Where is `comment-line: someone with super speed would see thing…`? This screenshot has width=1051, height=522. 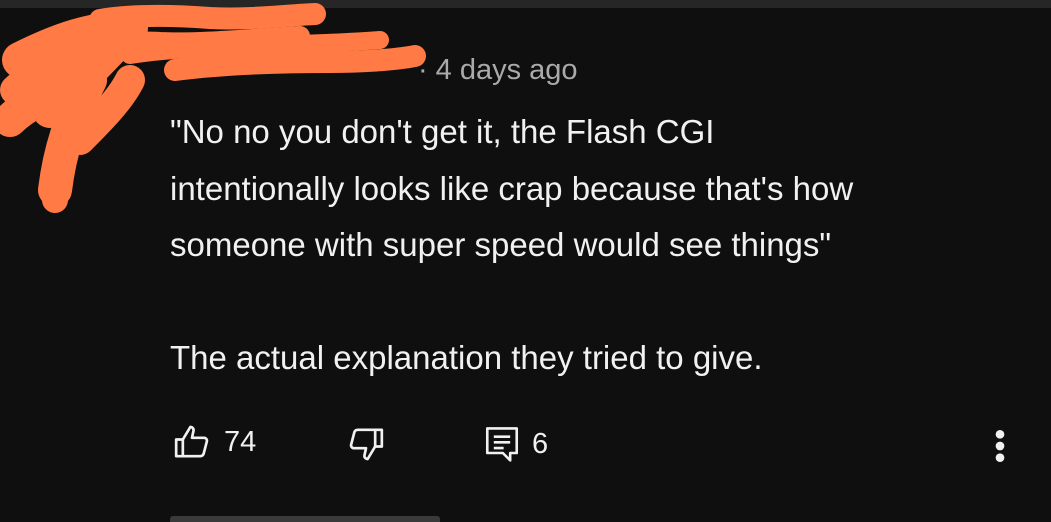
comment-line: someone with super speed would see thing… is located at coordinates (501, 244).